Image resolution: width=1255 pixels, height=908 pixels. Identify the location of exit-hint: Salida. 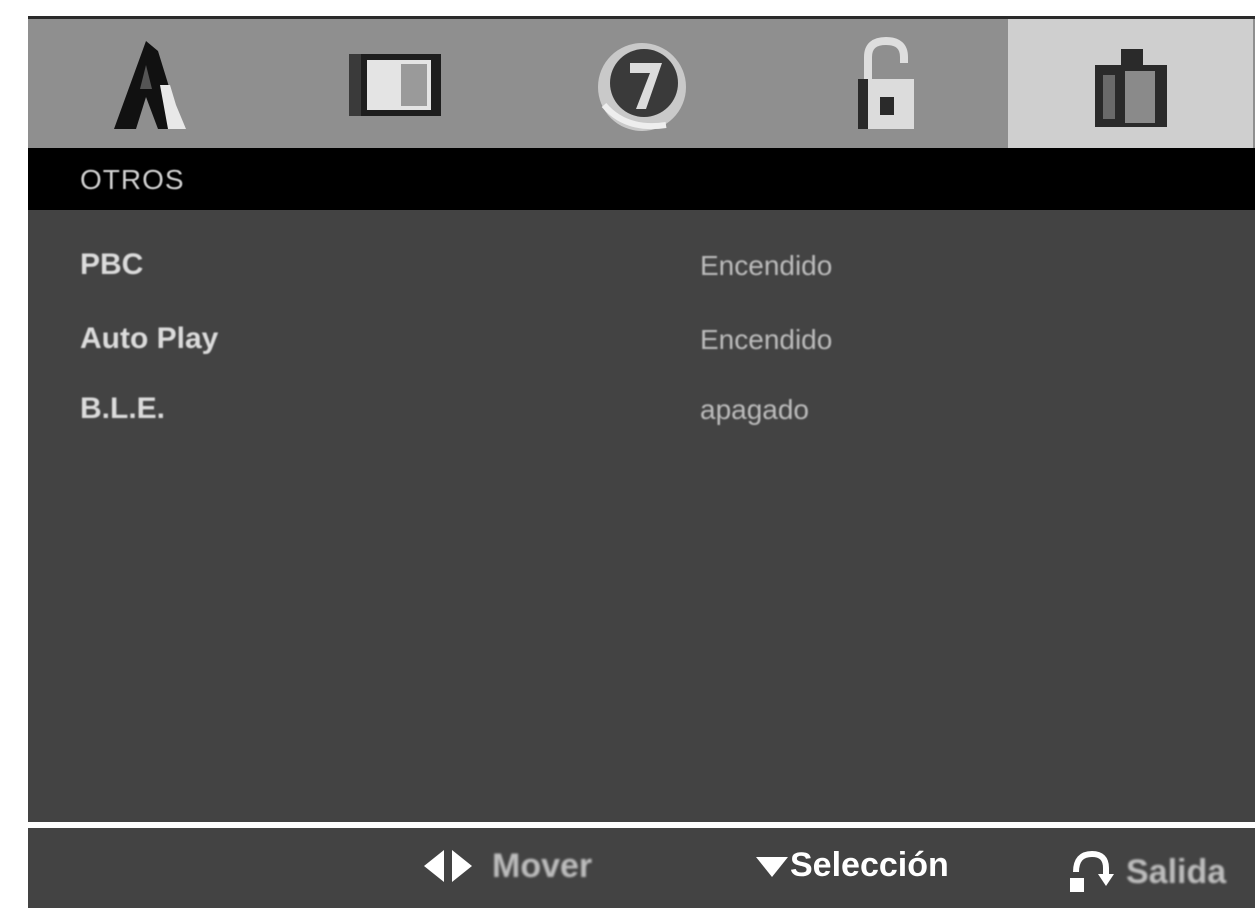
(1146, 872).